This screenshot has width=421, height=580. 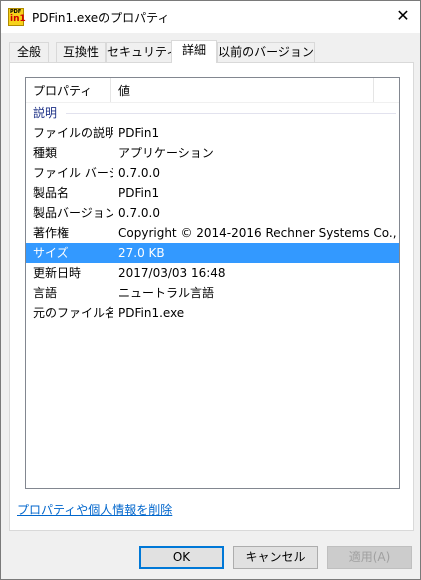 I want to click on close-button: ✕, so click(x=403, y=16).